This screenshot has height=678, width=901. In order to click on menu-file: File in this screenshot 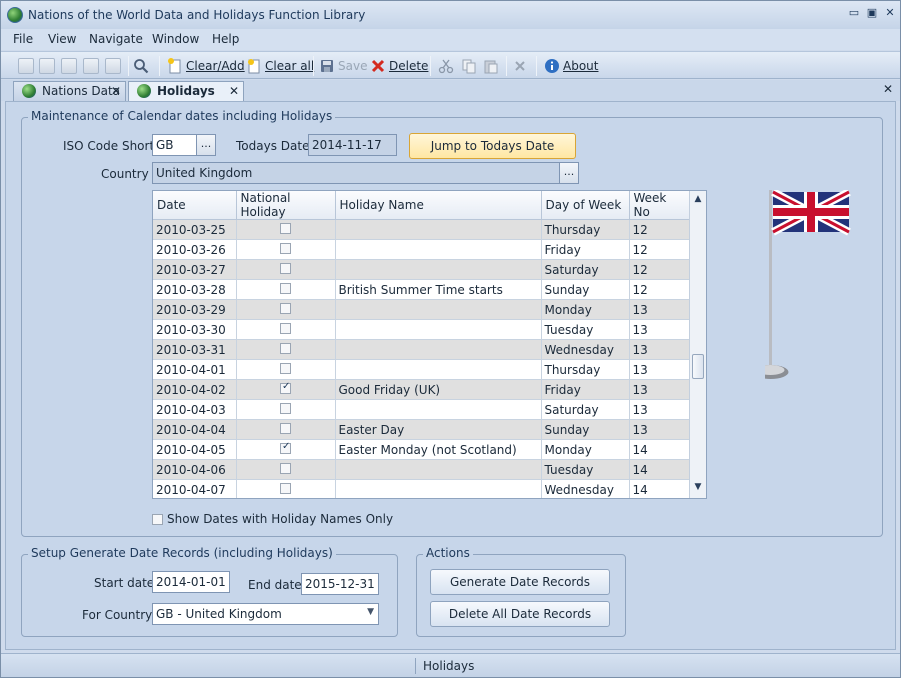, I will do `click(23, 39)`.